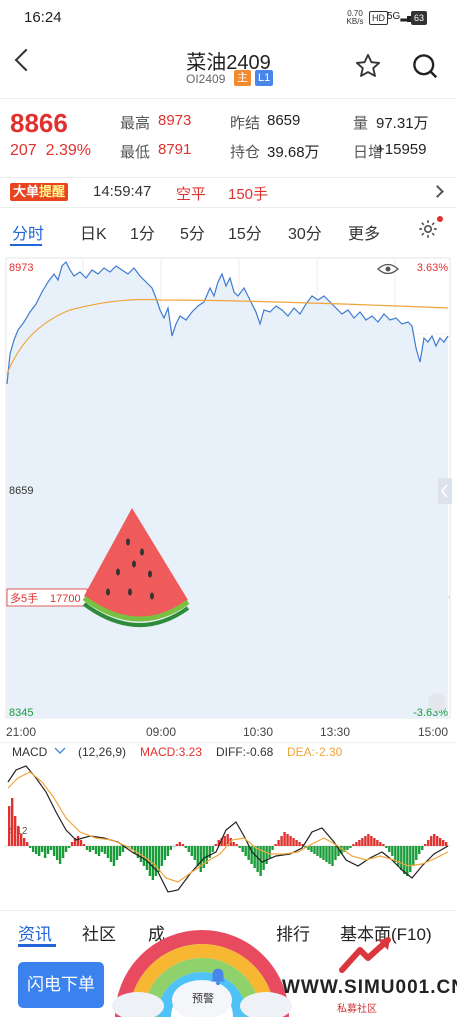  Describe the element at coordinates (264, 78) in the screenshot. I see `l1-tag: L1` at that location.